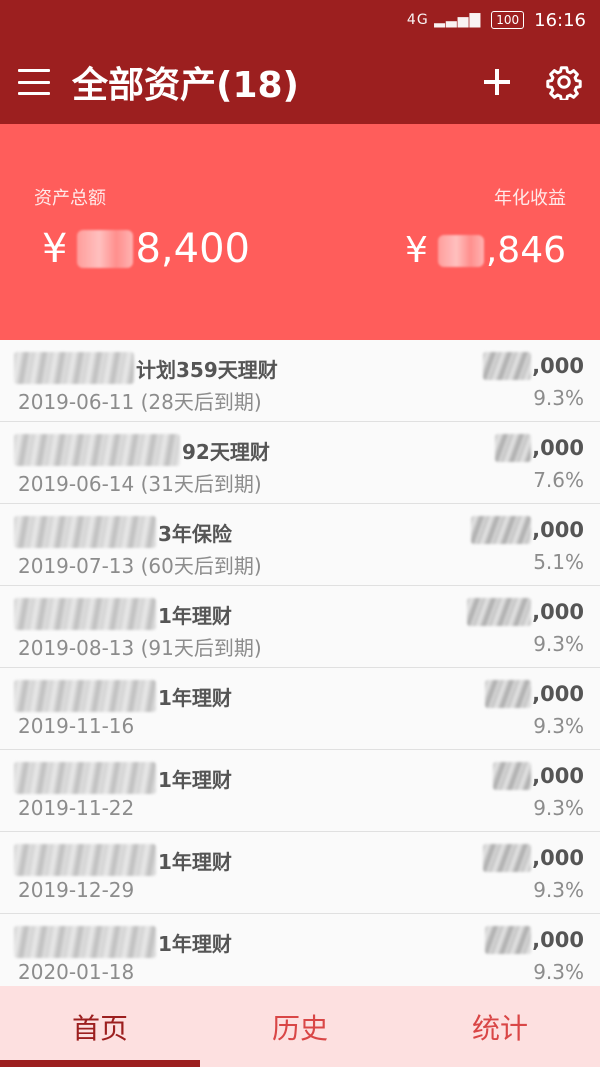 The height and width of the screenshot is (1067, 600). I want to click on total-assets-value: ¥ 8,400, so click(146, 249).